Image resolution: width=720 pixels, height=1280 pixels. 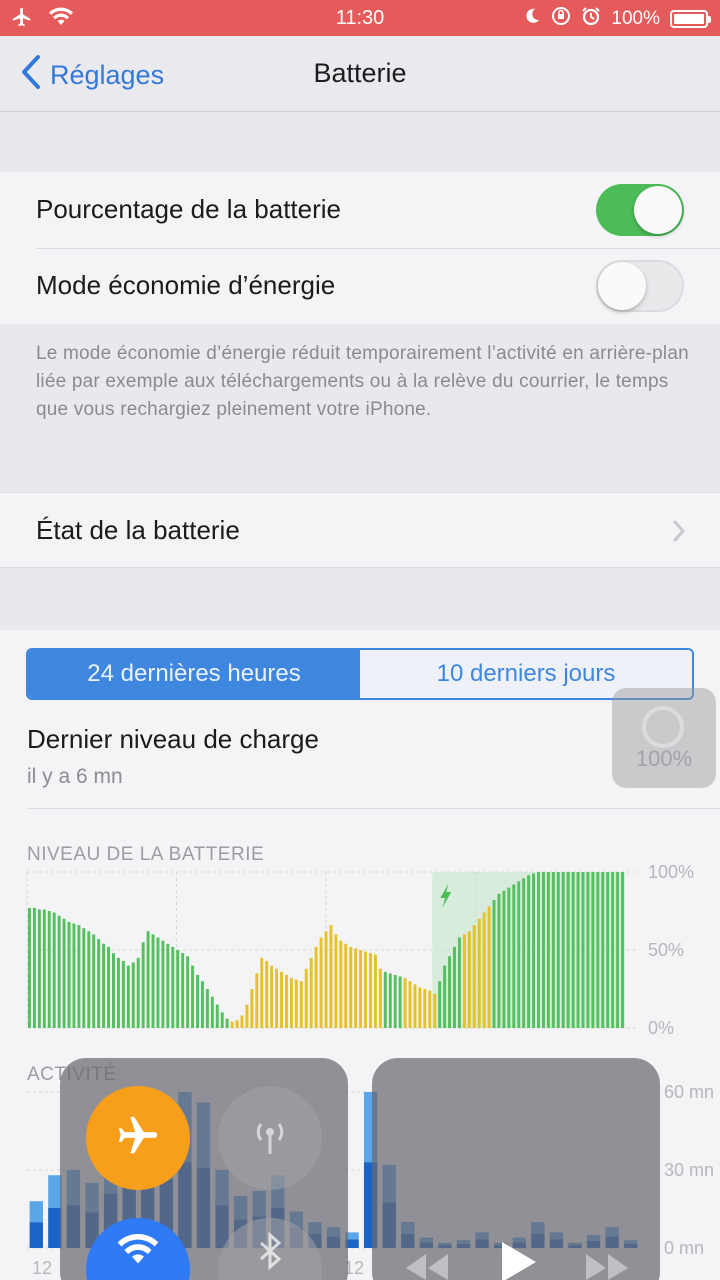 I want to click on period-segmented-control: 24 dernières heures 10 derniers jours, so click(x=360, y=674).